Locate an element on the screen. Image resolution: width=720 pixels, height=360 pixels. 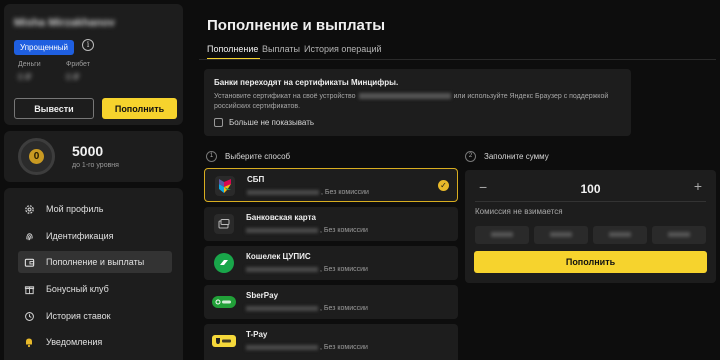
notice-heading: Банки переходят на сертификаты Минцифры. is located at coordinates (306, 82).